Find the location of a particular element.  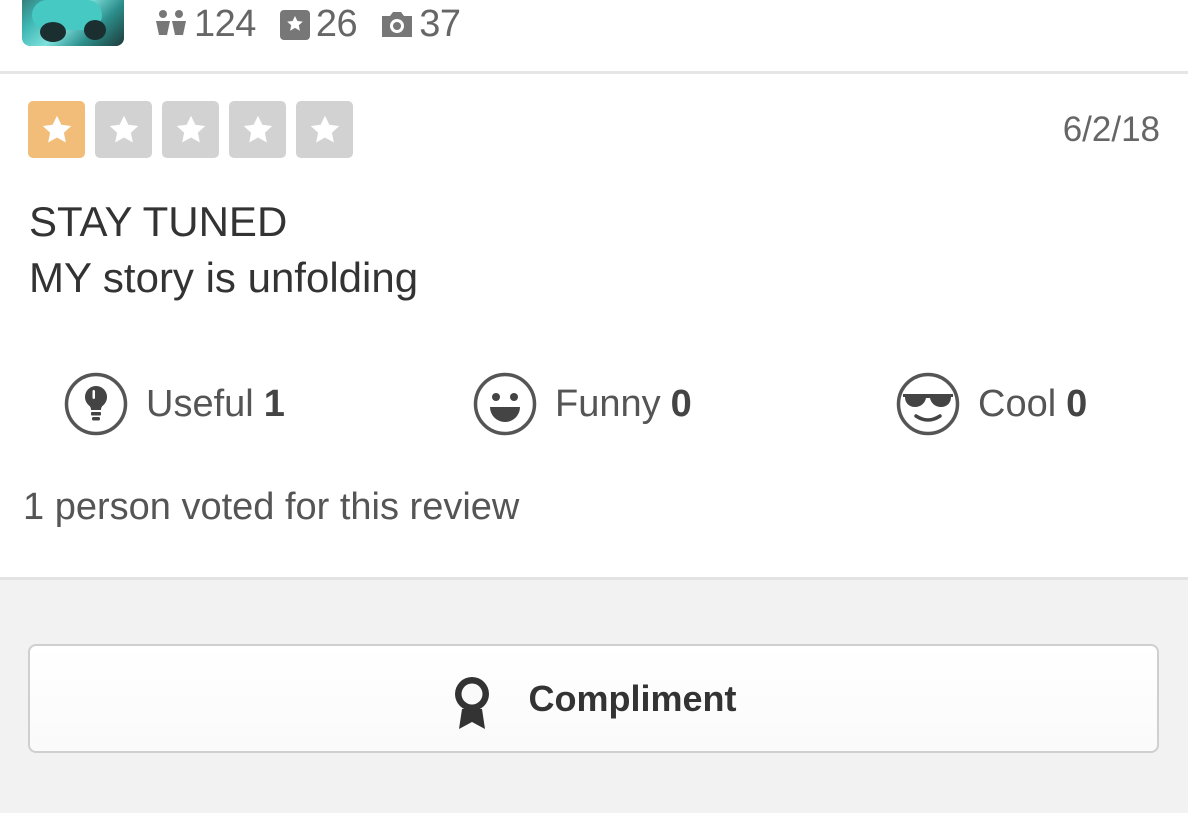

header-divider is located at coordinates (594, 72).